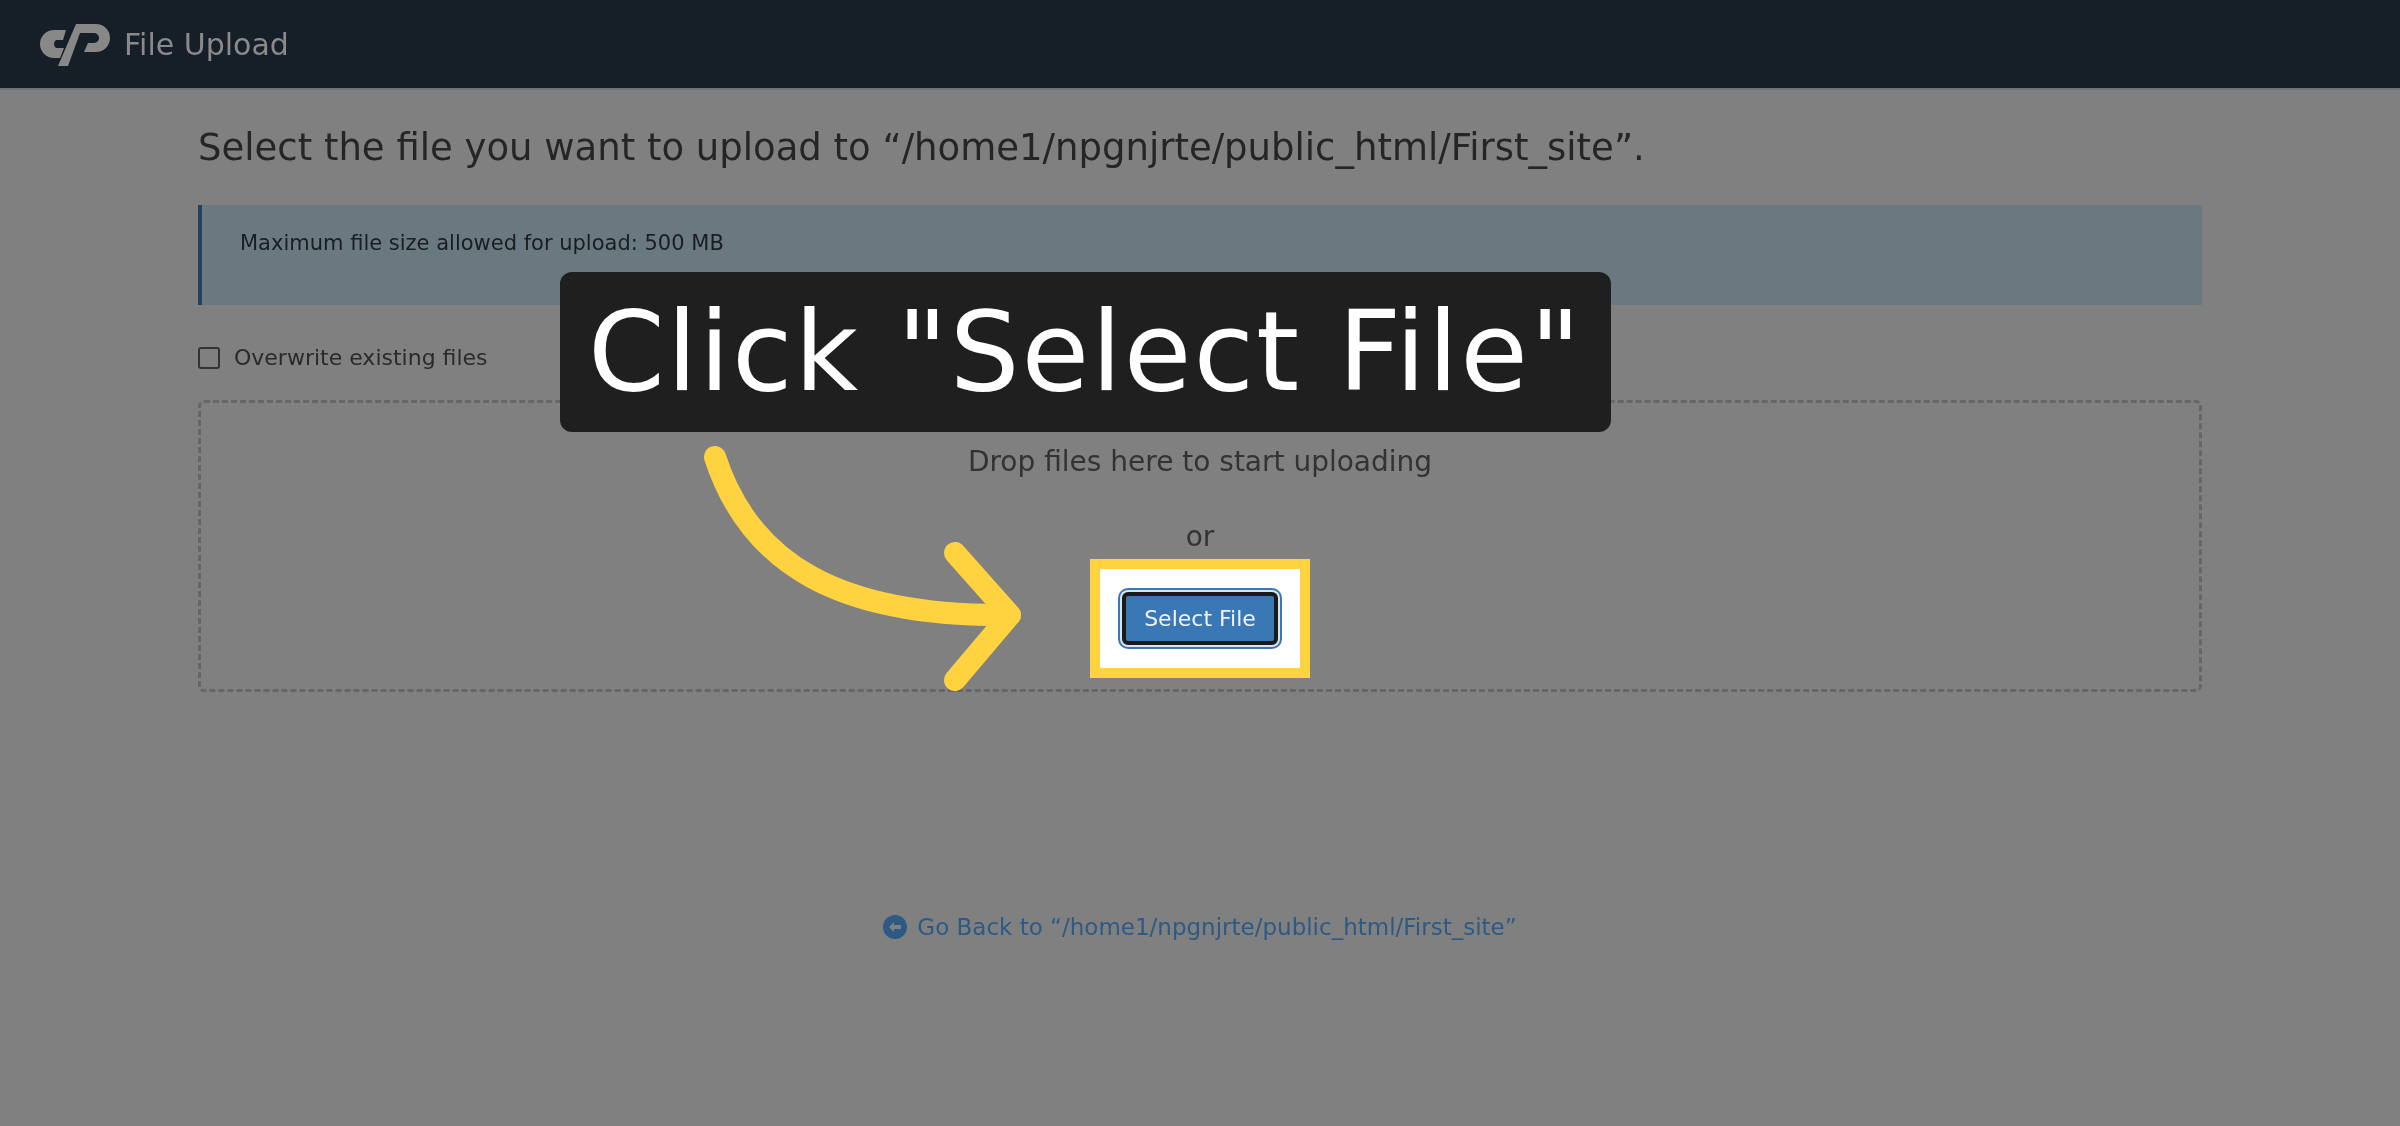 This screenshot has height=1126, width=2400. I want to click on drop-prompt: Drop files here to start uploading, so click(1200, 461).